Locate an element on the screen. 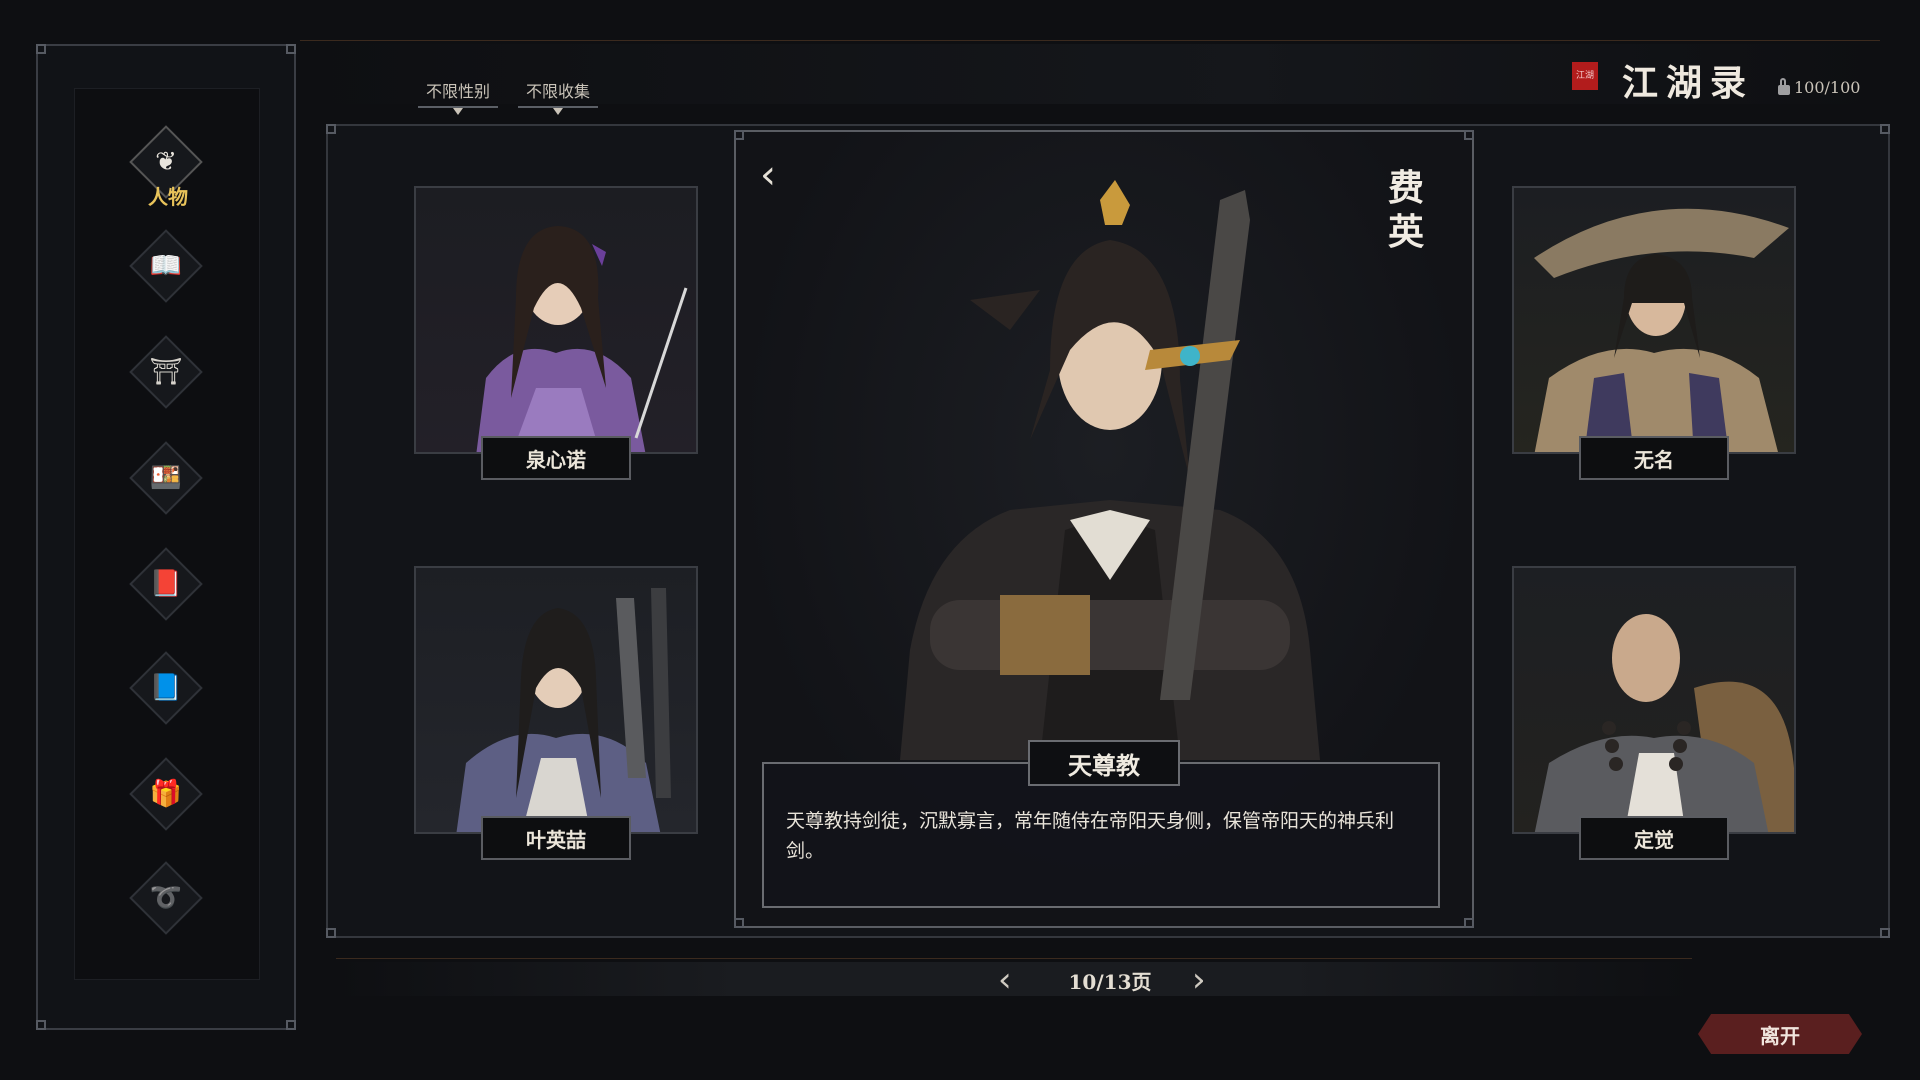 This screenshot has width=1920, height=1080. next-page-button: › is located at coordinates (1199, 980).